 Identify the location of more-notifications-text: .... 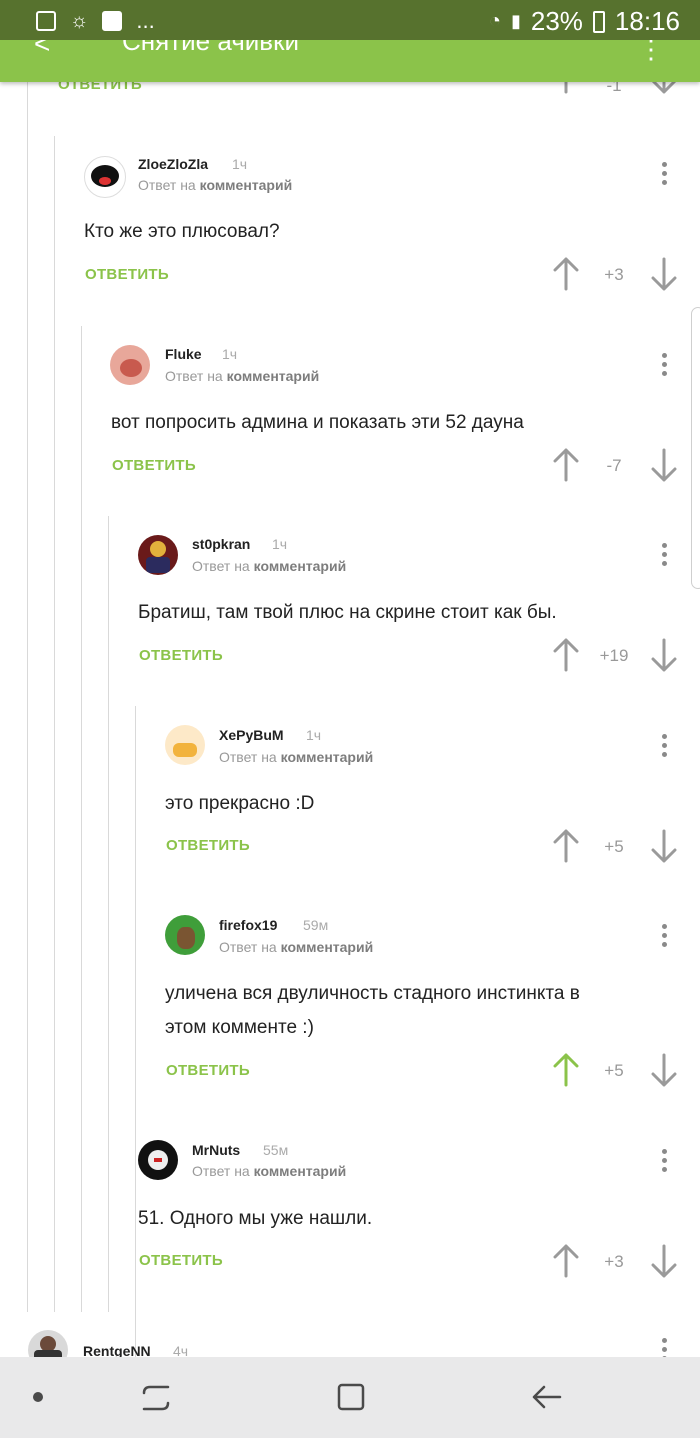
(145, 20).